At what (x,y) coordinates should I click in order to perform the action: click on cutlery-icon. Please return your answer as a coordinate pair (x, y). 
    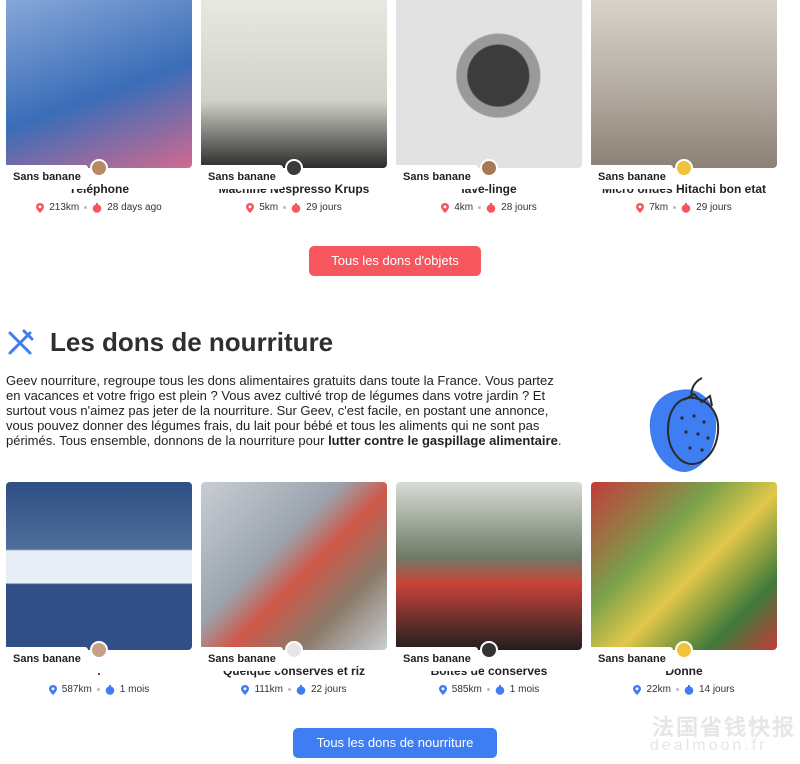
    Looking at the image, I should click on (21, 341).